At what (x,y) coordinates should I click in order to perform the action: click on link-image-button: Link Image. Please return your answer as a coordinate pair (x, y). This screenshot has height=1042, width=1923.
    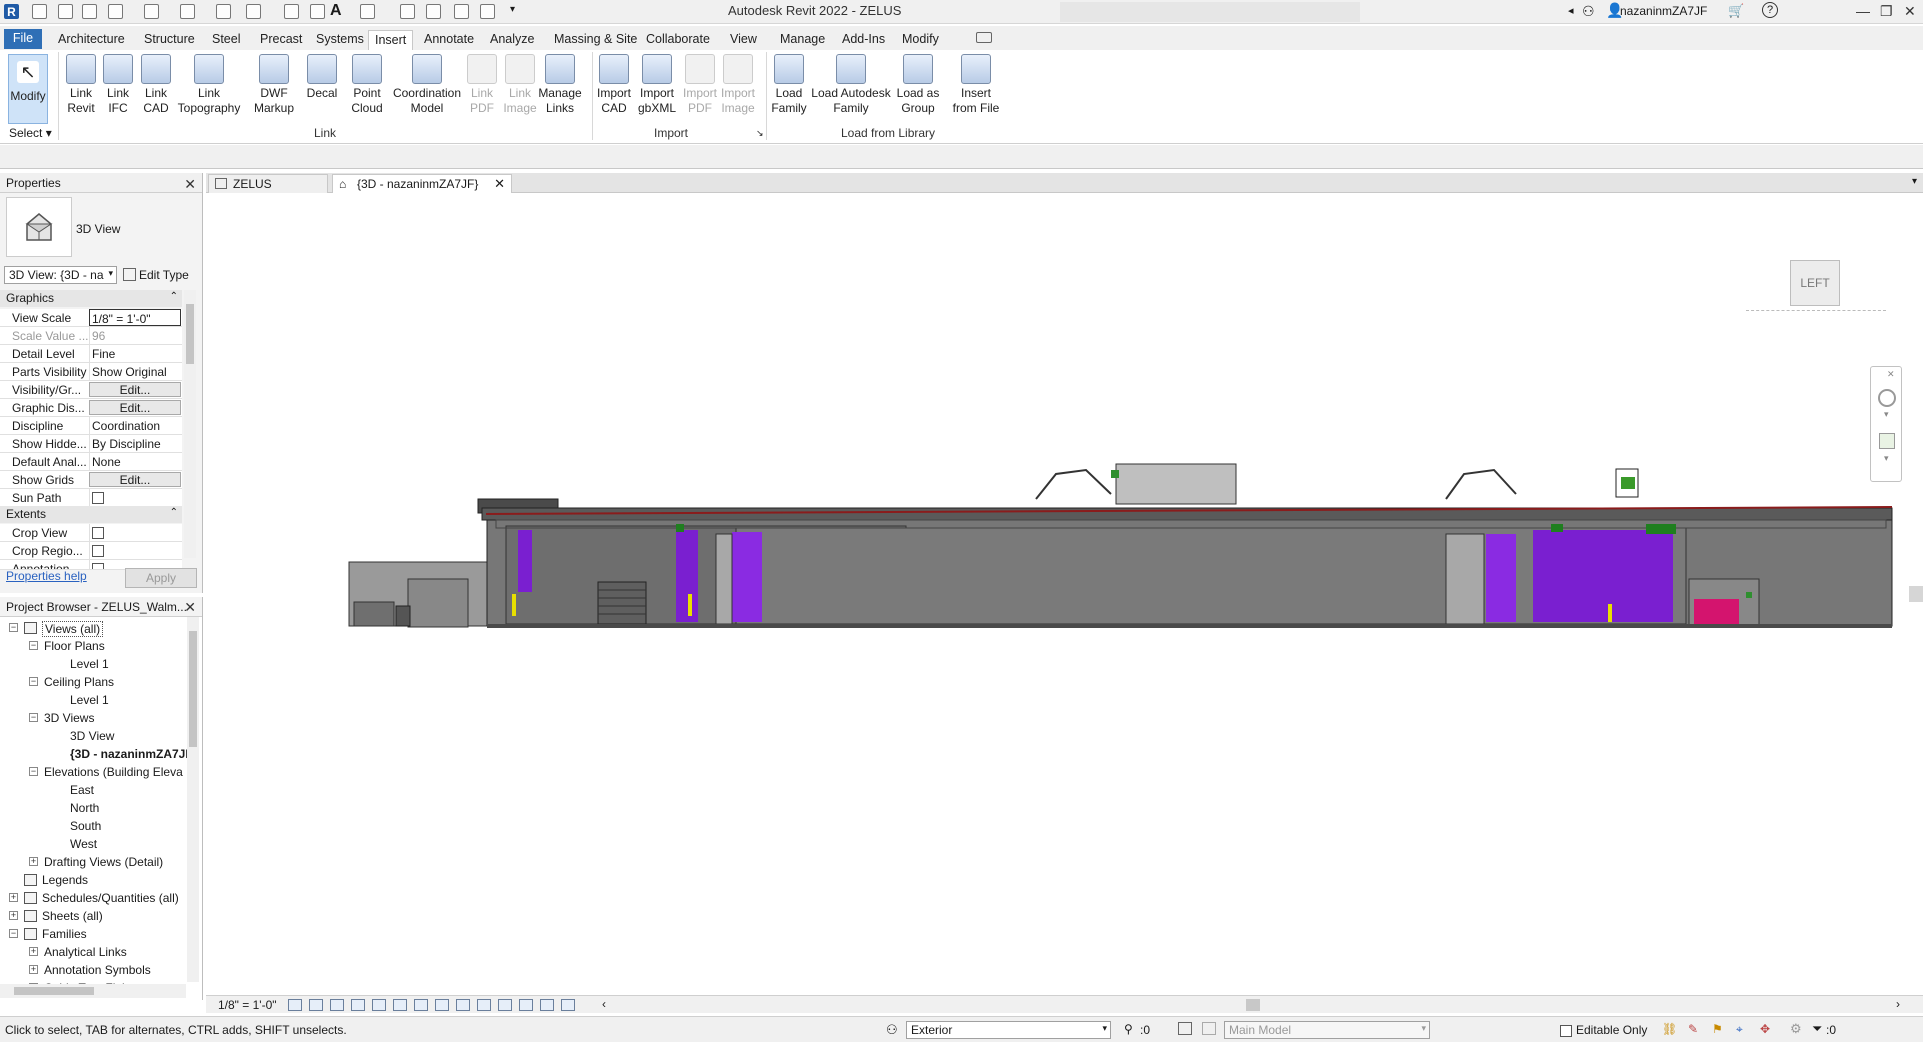
    Looking at the image, I should click on (520, 85).